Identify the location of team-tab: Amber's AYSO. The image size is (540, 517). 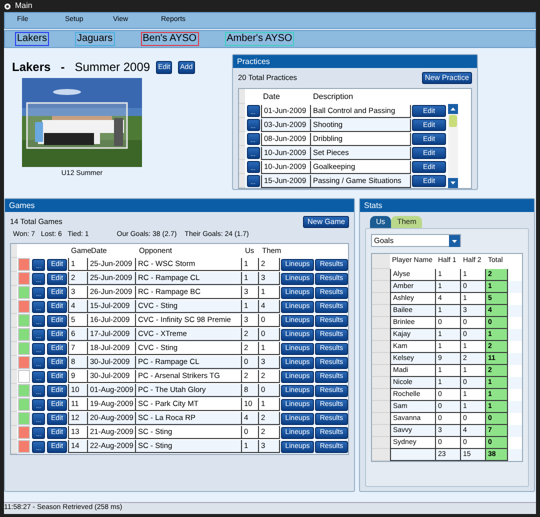
(259, 39).